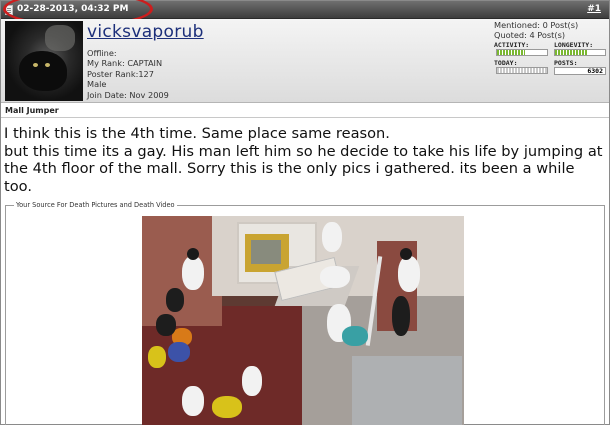 This screenshot has height=425, width=610. I want to click on quoted-count: Quoted: 4 Post(s), so click(550, 35).